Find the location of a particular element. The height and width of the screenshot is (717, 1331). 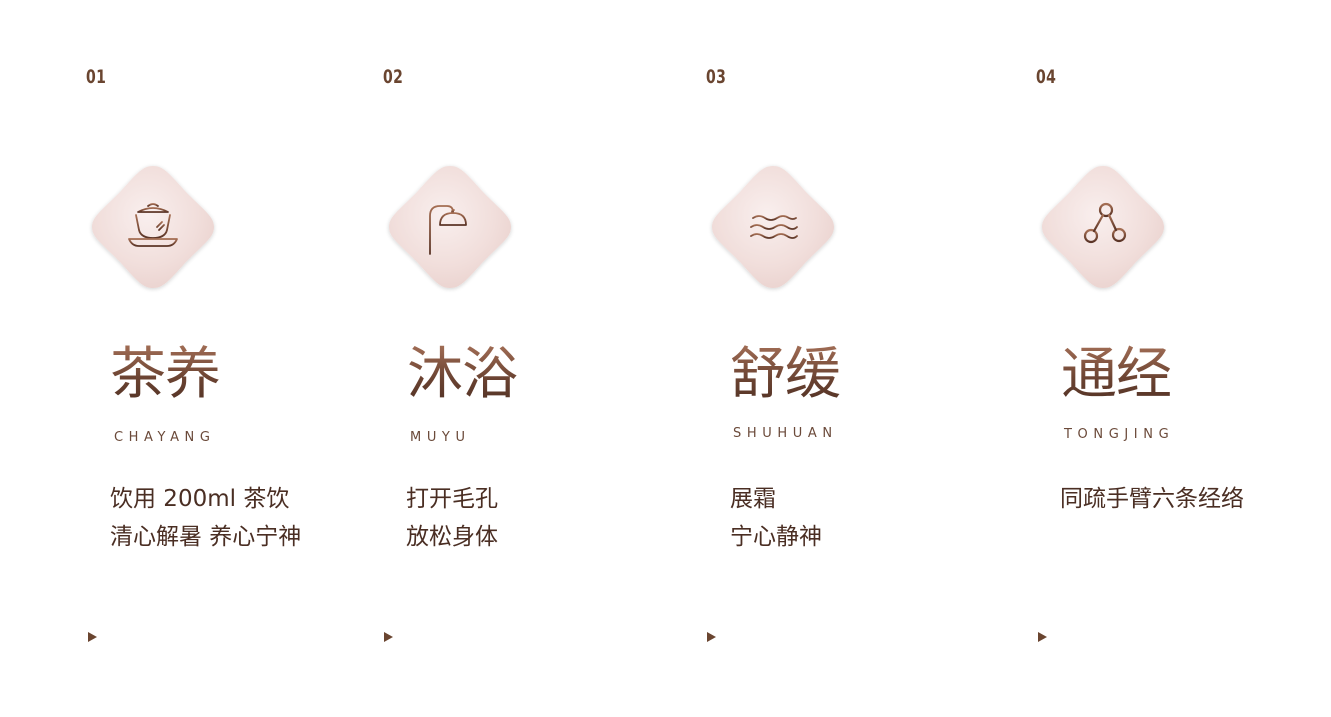

step-number: 04 is located at coordinates (1046, 77).